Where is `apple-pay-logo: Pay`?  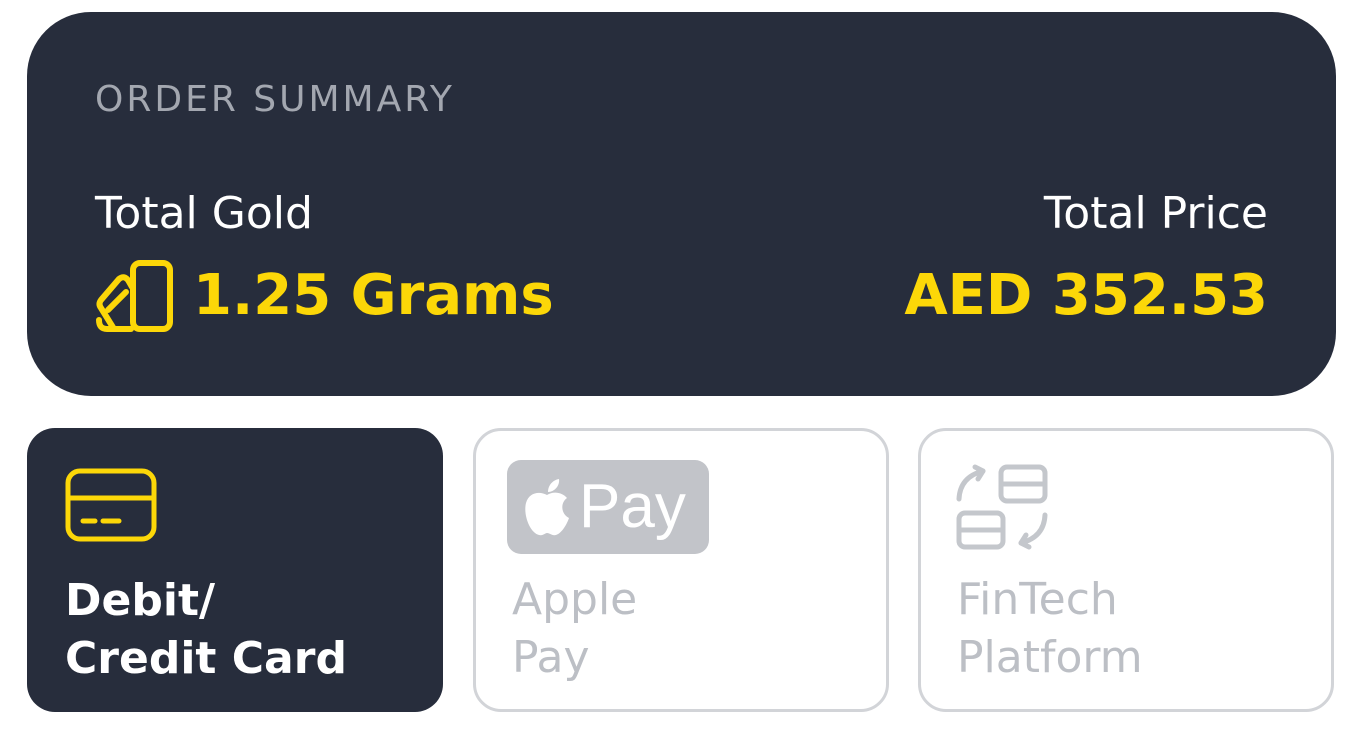
apple-pay-logo: Pay is located at coordinates (608, 507).